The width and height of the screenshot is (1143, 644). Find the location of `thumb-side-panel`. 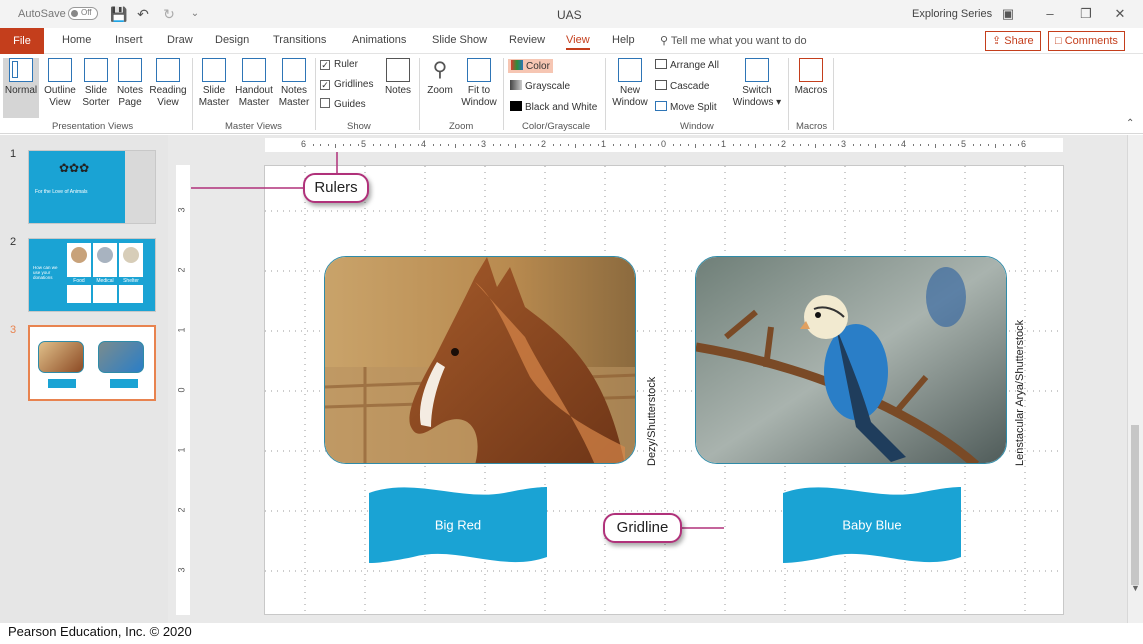

thumb-side-panel is located at coordinates (140, 187).